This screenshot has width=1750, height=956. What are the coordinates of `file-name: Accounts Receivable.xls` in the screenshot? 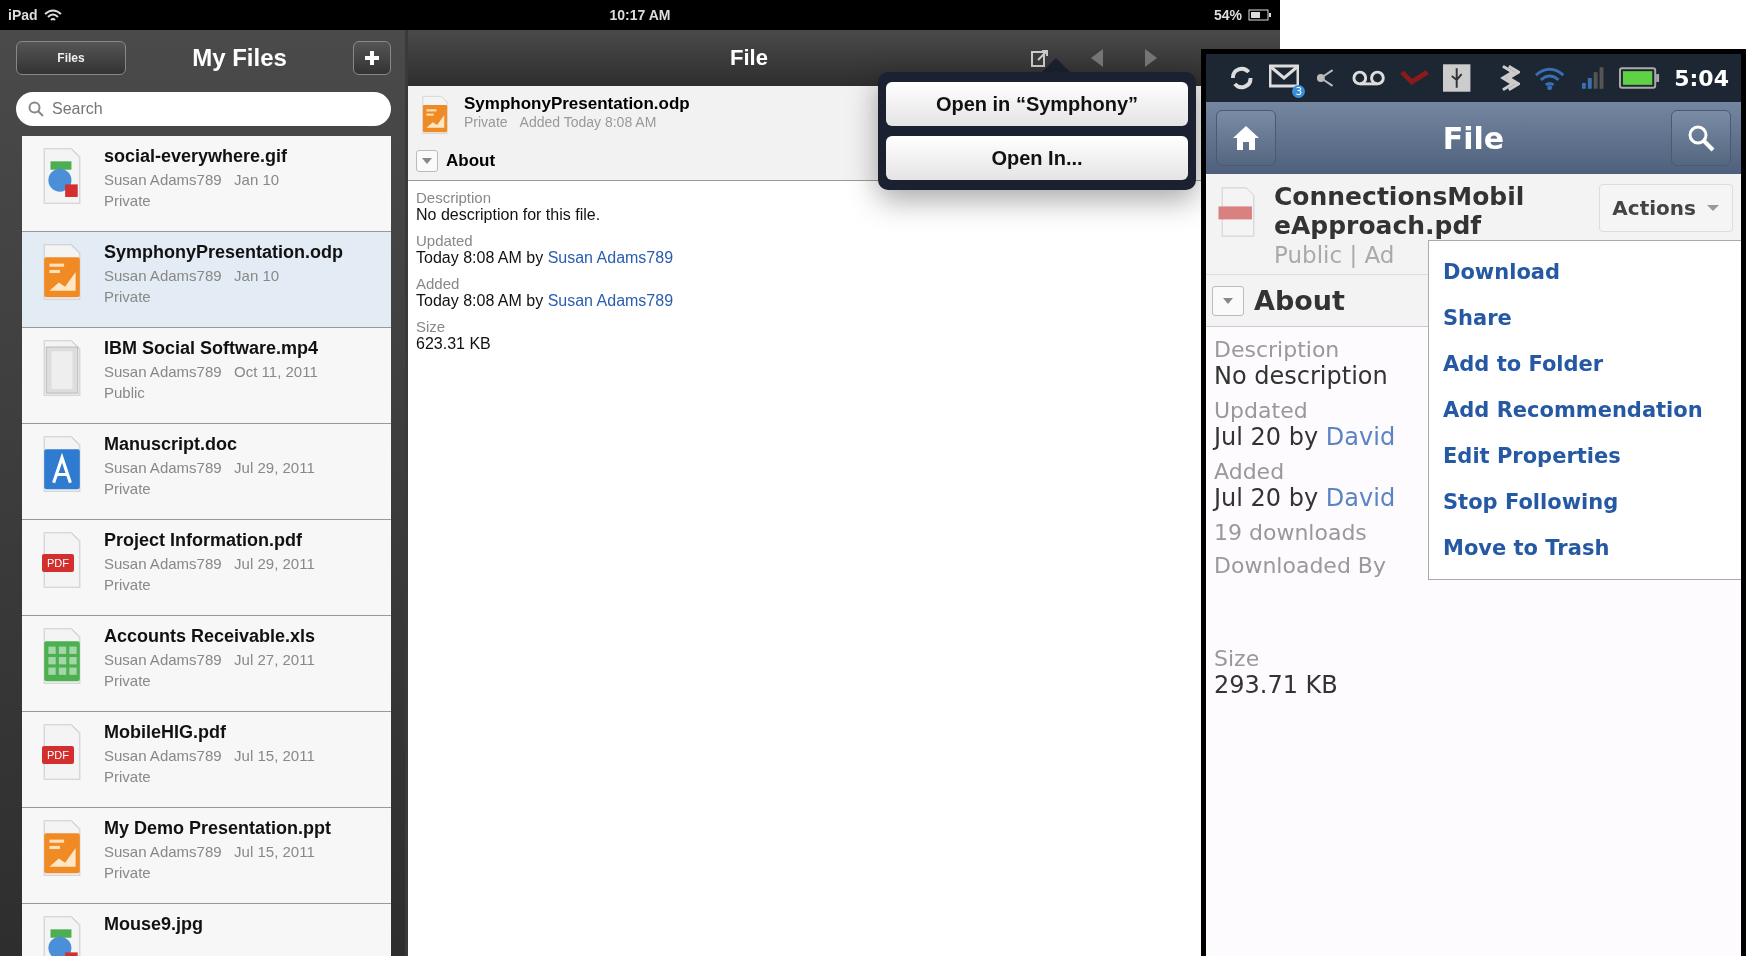 It's located at (210, 636).